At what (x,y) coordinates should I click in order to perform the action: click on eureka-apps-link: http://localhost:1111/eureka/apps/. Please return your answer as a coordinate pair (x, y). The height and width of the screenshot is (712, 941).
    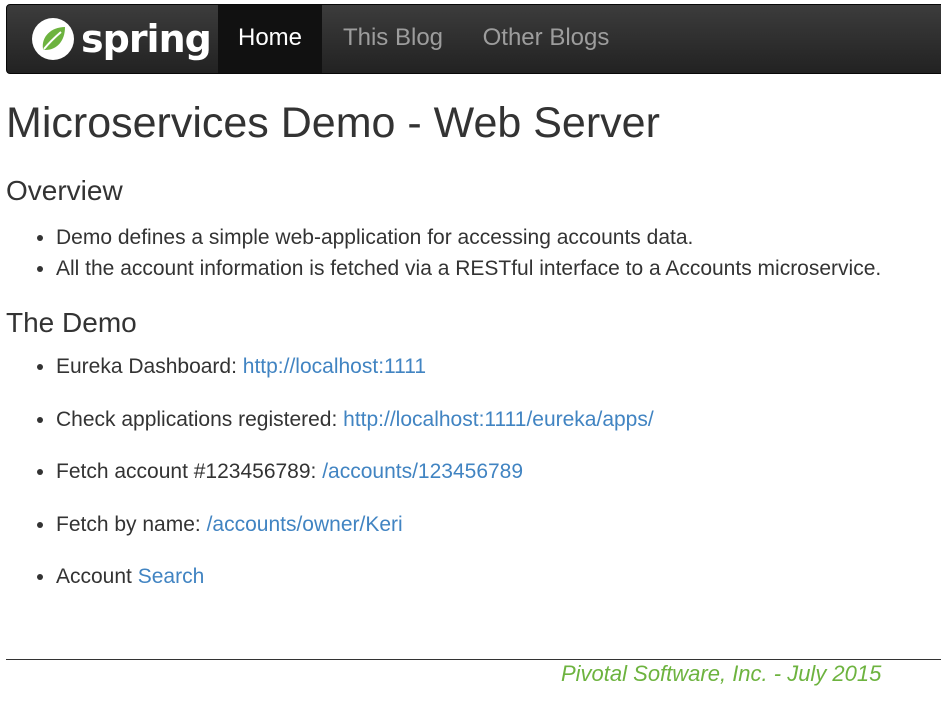
    Looking at the image, I should click on (498, 419).